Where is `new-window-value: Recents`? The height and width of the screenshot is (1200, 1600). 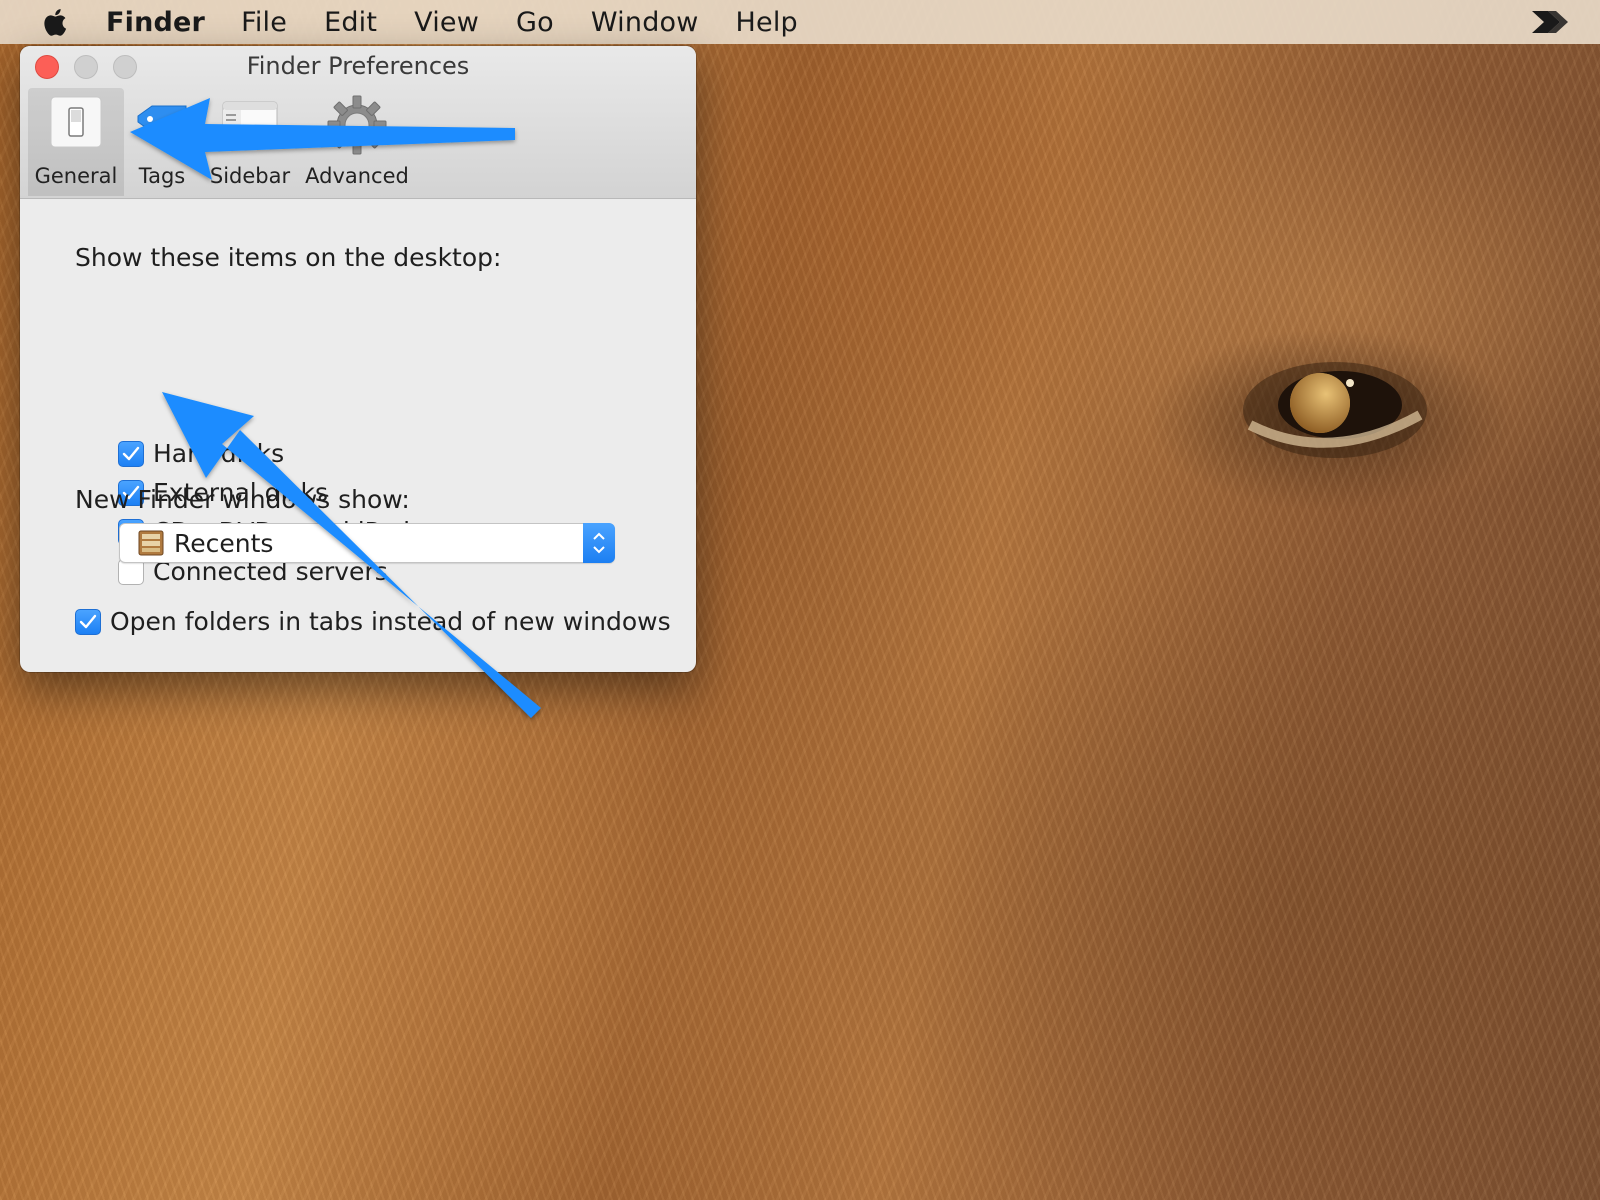 new-window-value: Recents is located at coordinates (224, 543).